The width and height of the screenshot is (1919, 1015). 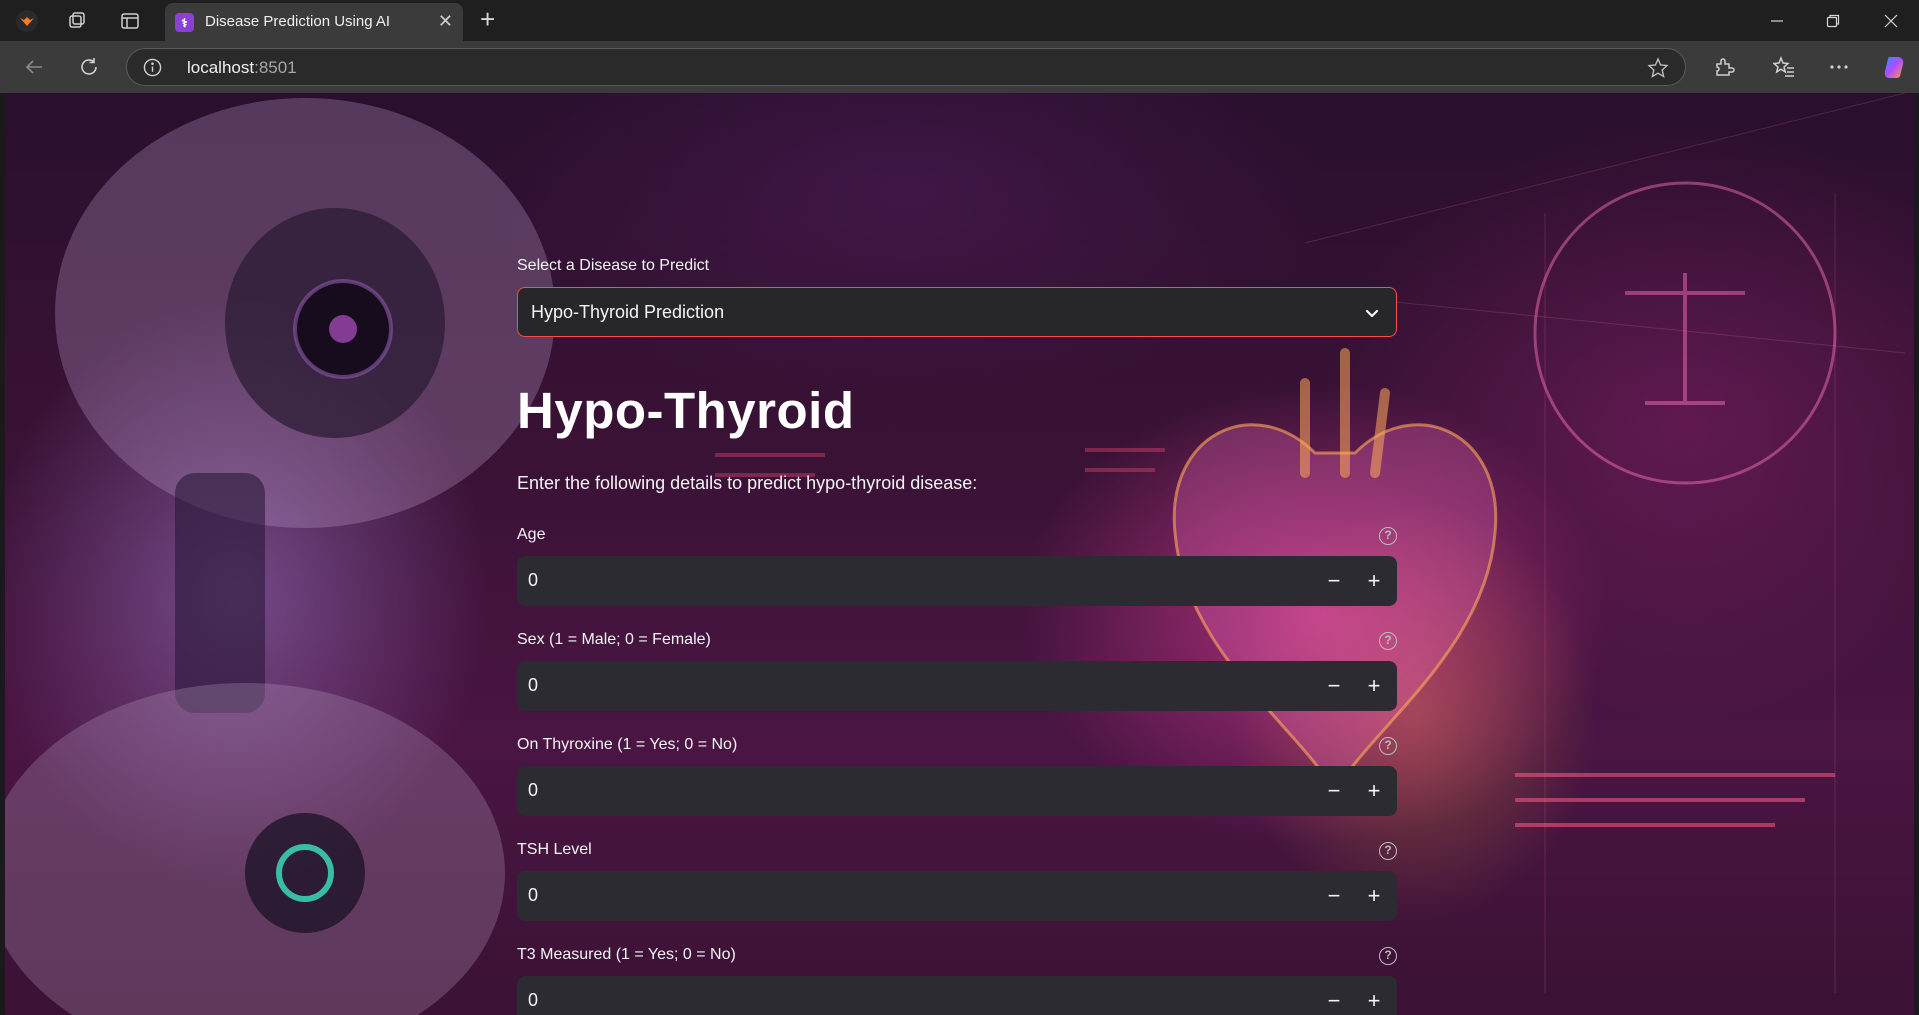 I want to click on url-host: localhost, so click(x=221, y=67).